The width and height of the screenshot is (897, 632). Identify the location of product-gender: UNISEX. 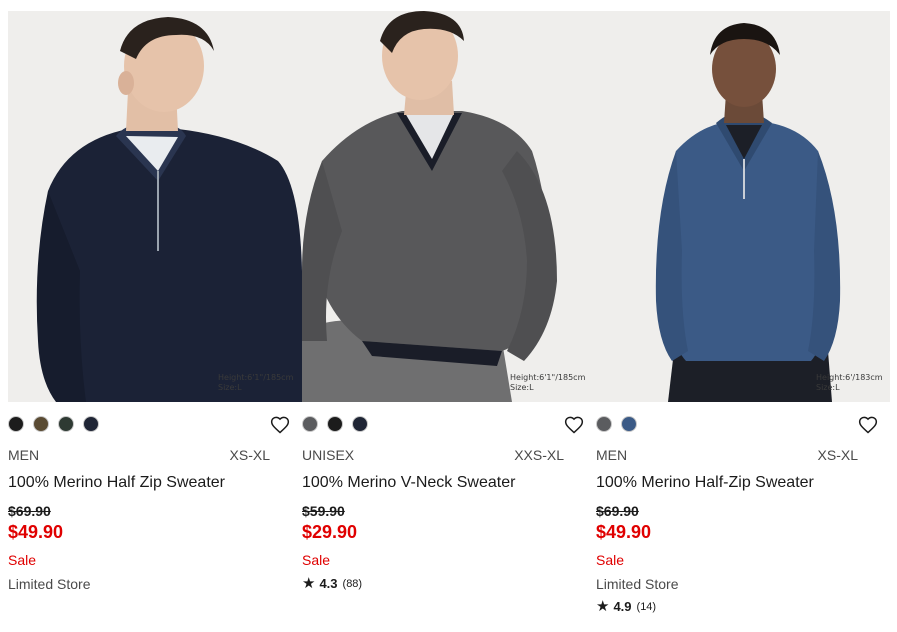
(328, 455).